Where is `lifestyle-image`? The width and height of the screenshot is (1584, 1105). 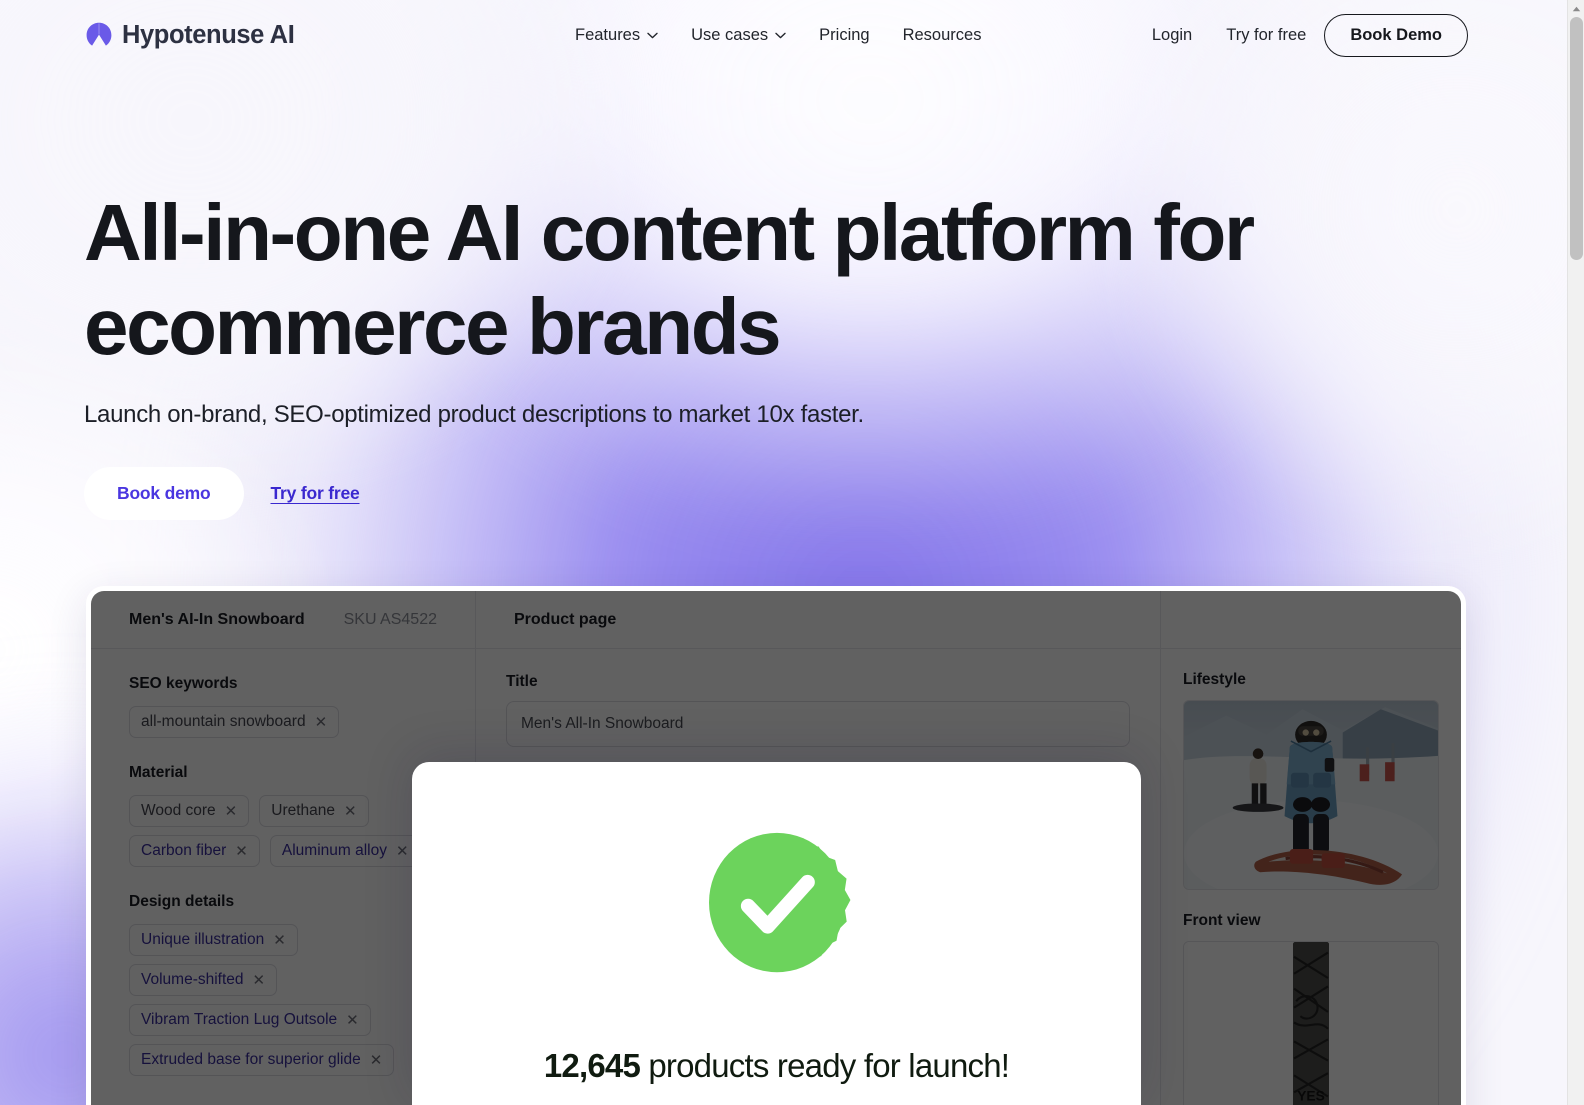
lifestyle-image is located at coordinates (1311, 795).